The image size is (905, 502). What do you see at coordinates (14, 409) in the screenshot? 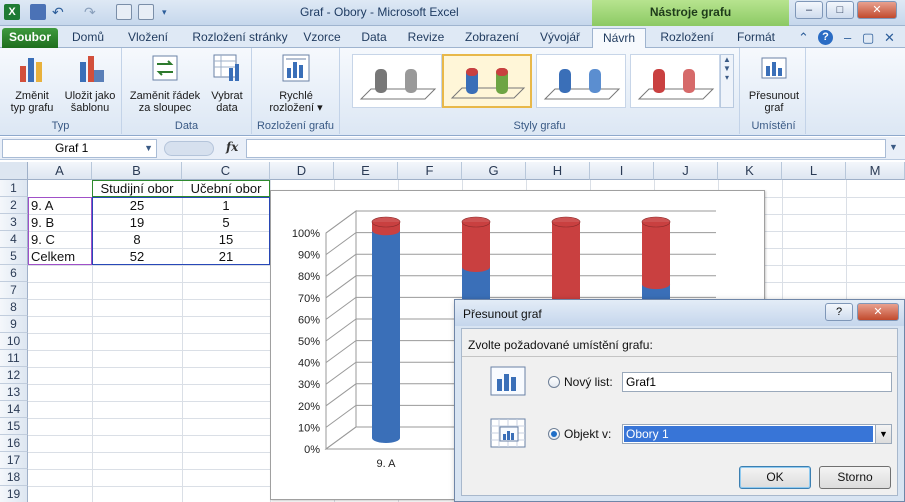
I see `row-header-14: 14` at bounding box center [14, 409].